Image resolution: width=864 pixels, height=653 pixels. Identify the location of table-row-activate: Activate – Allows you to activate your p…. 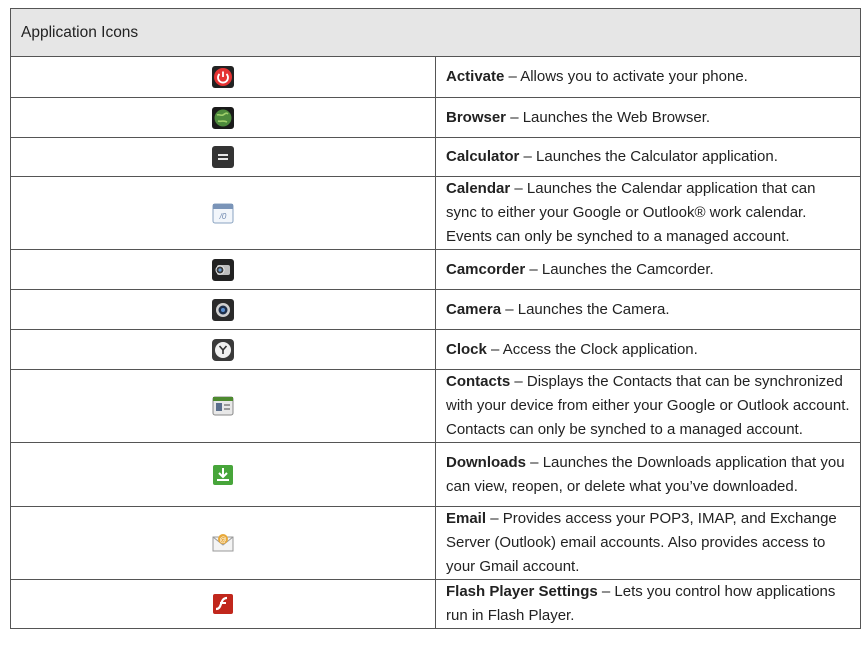
(435, 77).